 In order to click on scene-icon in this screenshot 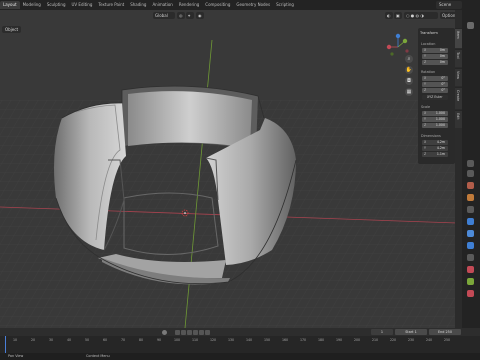, I will do `click(470, 197)`.